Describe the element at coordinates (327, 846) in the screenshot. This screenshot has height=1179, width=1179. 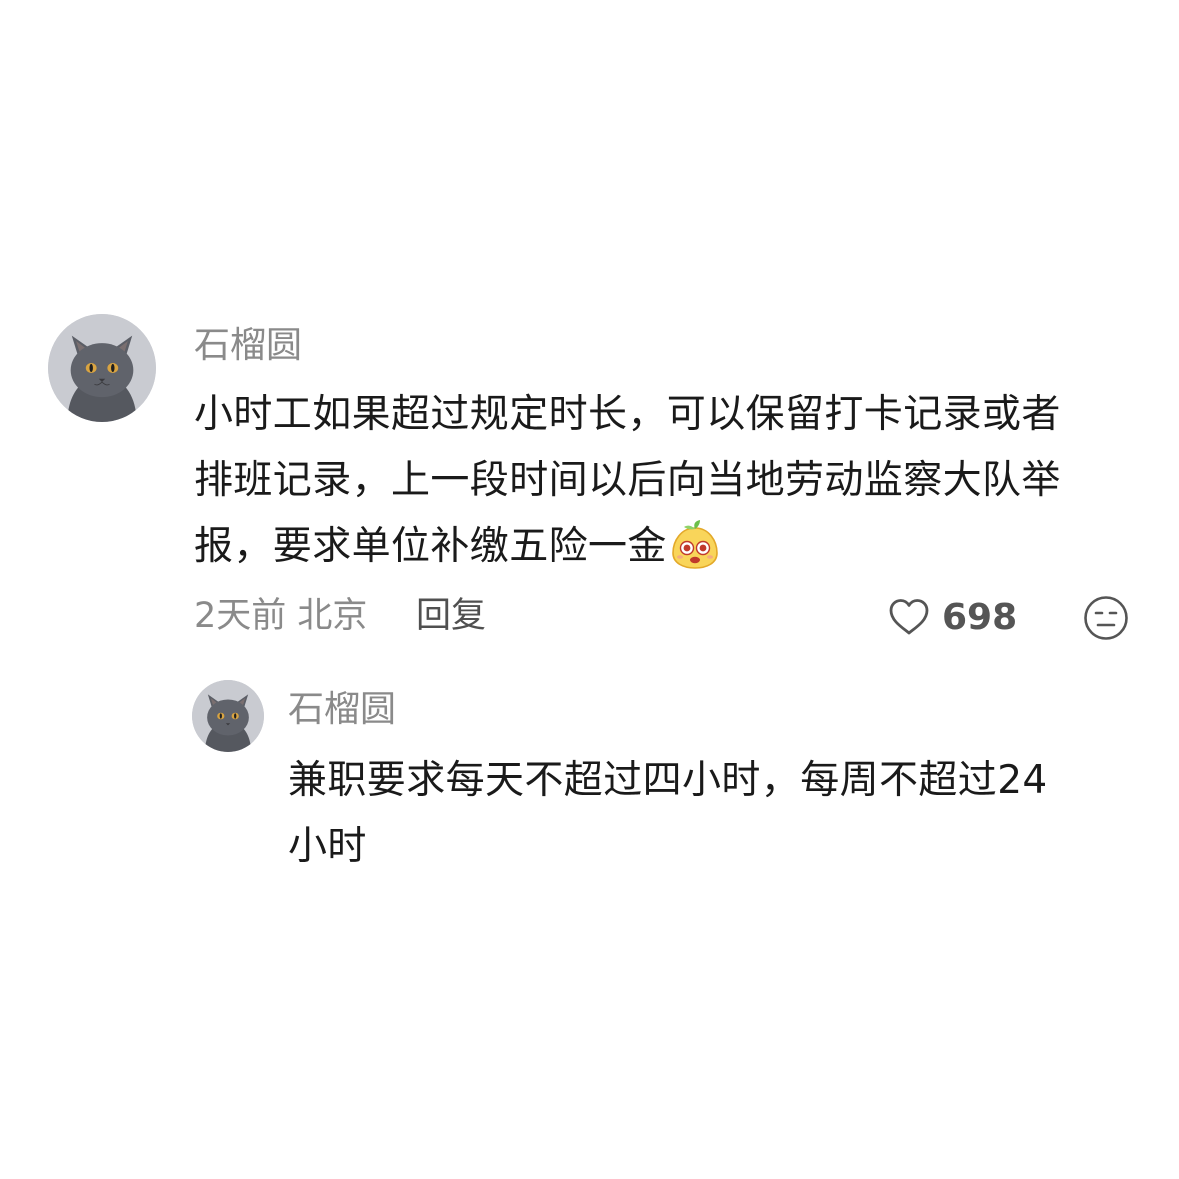
I see `reply-text-line: 小时` at that location.